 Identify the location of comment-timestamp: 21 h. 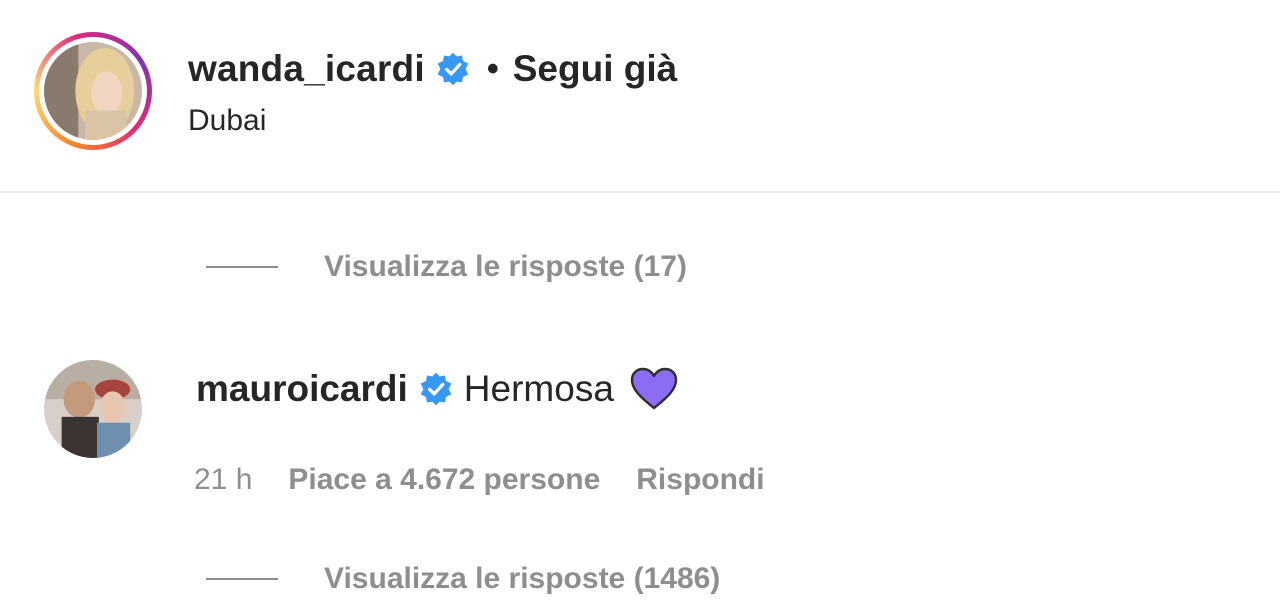
(223, 480).